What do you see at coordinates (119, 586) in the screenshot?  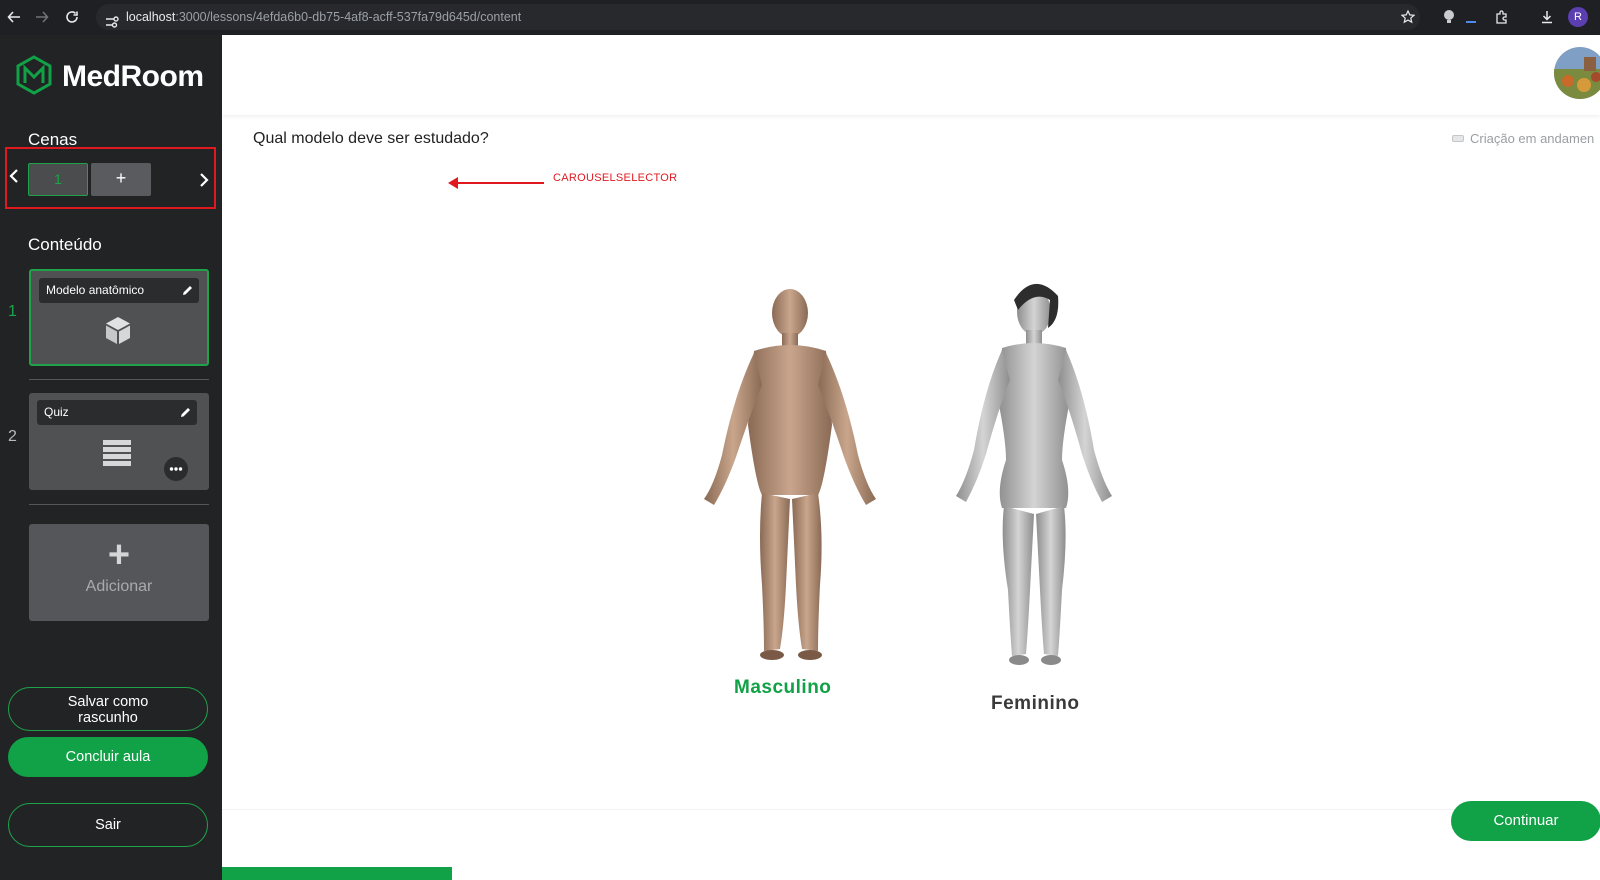 I see `add-content-label: Adicionar` at bounding box center [119, 586].